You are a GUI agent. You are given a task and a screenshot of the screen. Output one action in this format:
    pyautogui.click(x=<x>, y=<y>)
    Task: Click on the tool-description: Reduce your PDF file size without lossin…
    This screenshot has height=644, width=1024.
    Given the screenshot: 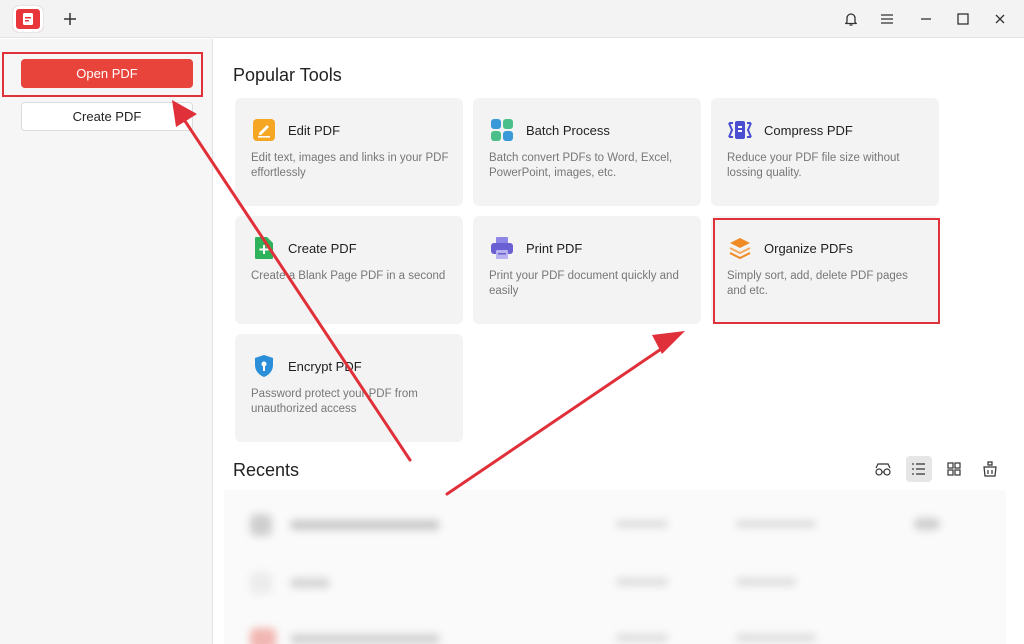 What is the action you would take?
    pyautogui.click(x=813, y=165)
    